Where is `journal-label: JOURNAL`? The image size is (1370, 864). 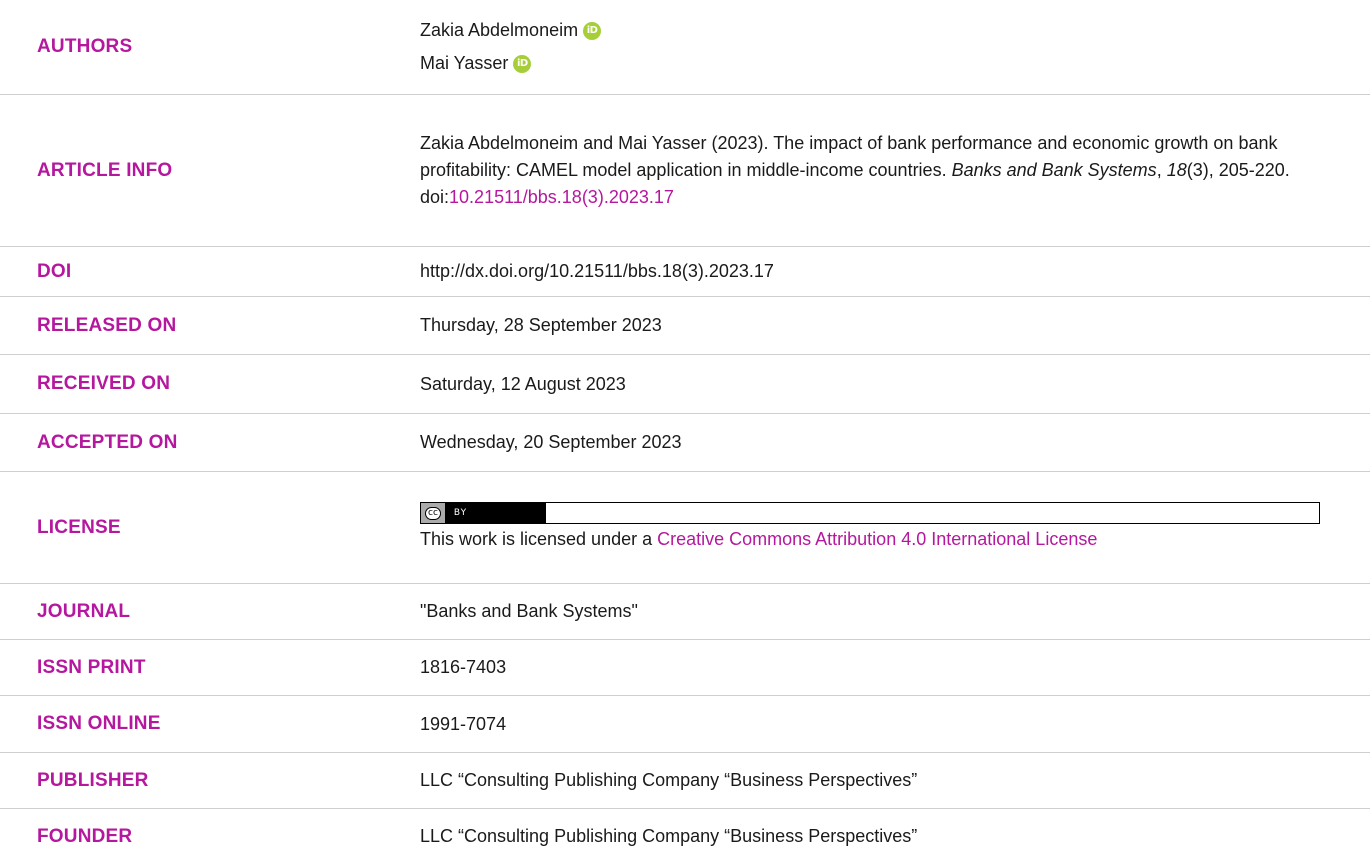
journal-label: JOURNAL is located at coordinates (84, 611).